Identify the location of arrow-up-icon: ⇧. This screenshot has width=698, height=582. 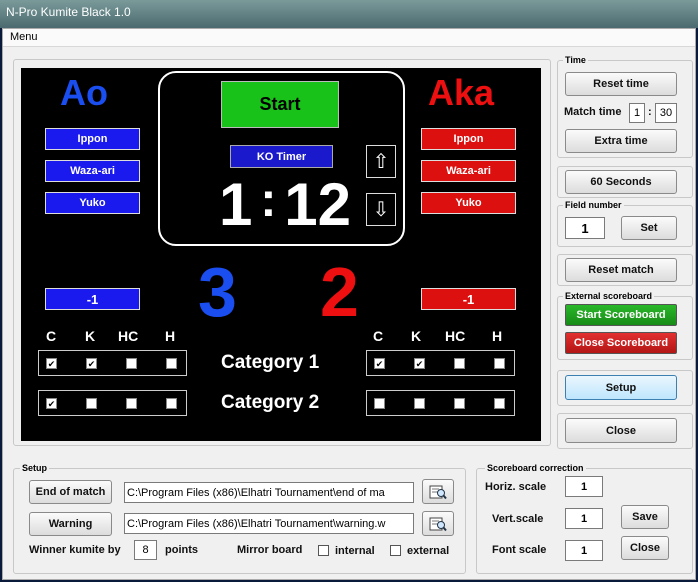
(381, 162).